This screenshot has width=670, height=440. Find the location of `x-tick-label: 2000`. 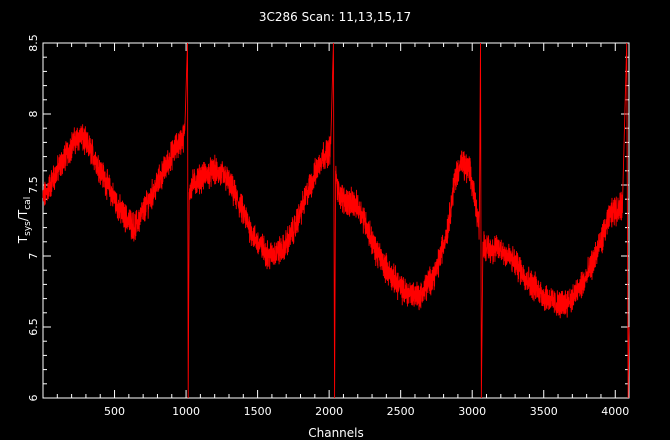

x-tick-label: 2000 is located at coordinates (329, 411).